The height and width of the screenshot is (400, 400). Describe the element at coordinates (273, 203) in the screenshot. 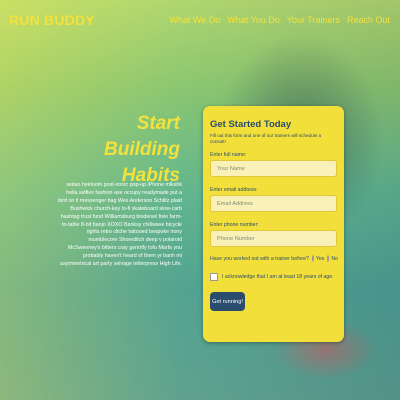

I see `email-input` at that location.